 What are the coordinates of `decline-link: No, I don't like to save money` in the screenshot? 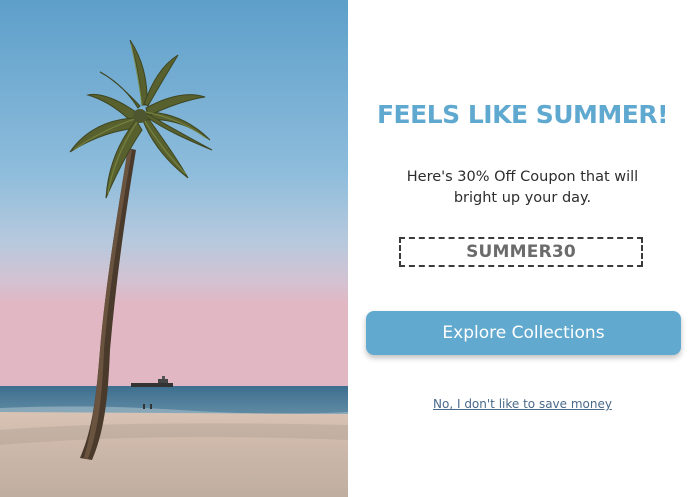 It's located at (522, 404).